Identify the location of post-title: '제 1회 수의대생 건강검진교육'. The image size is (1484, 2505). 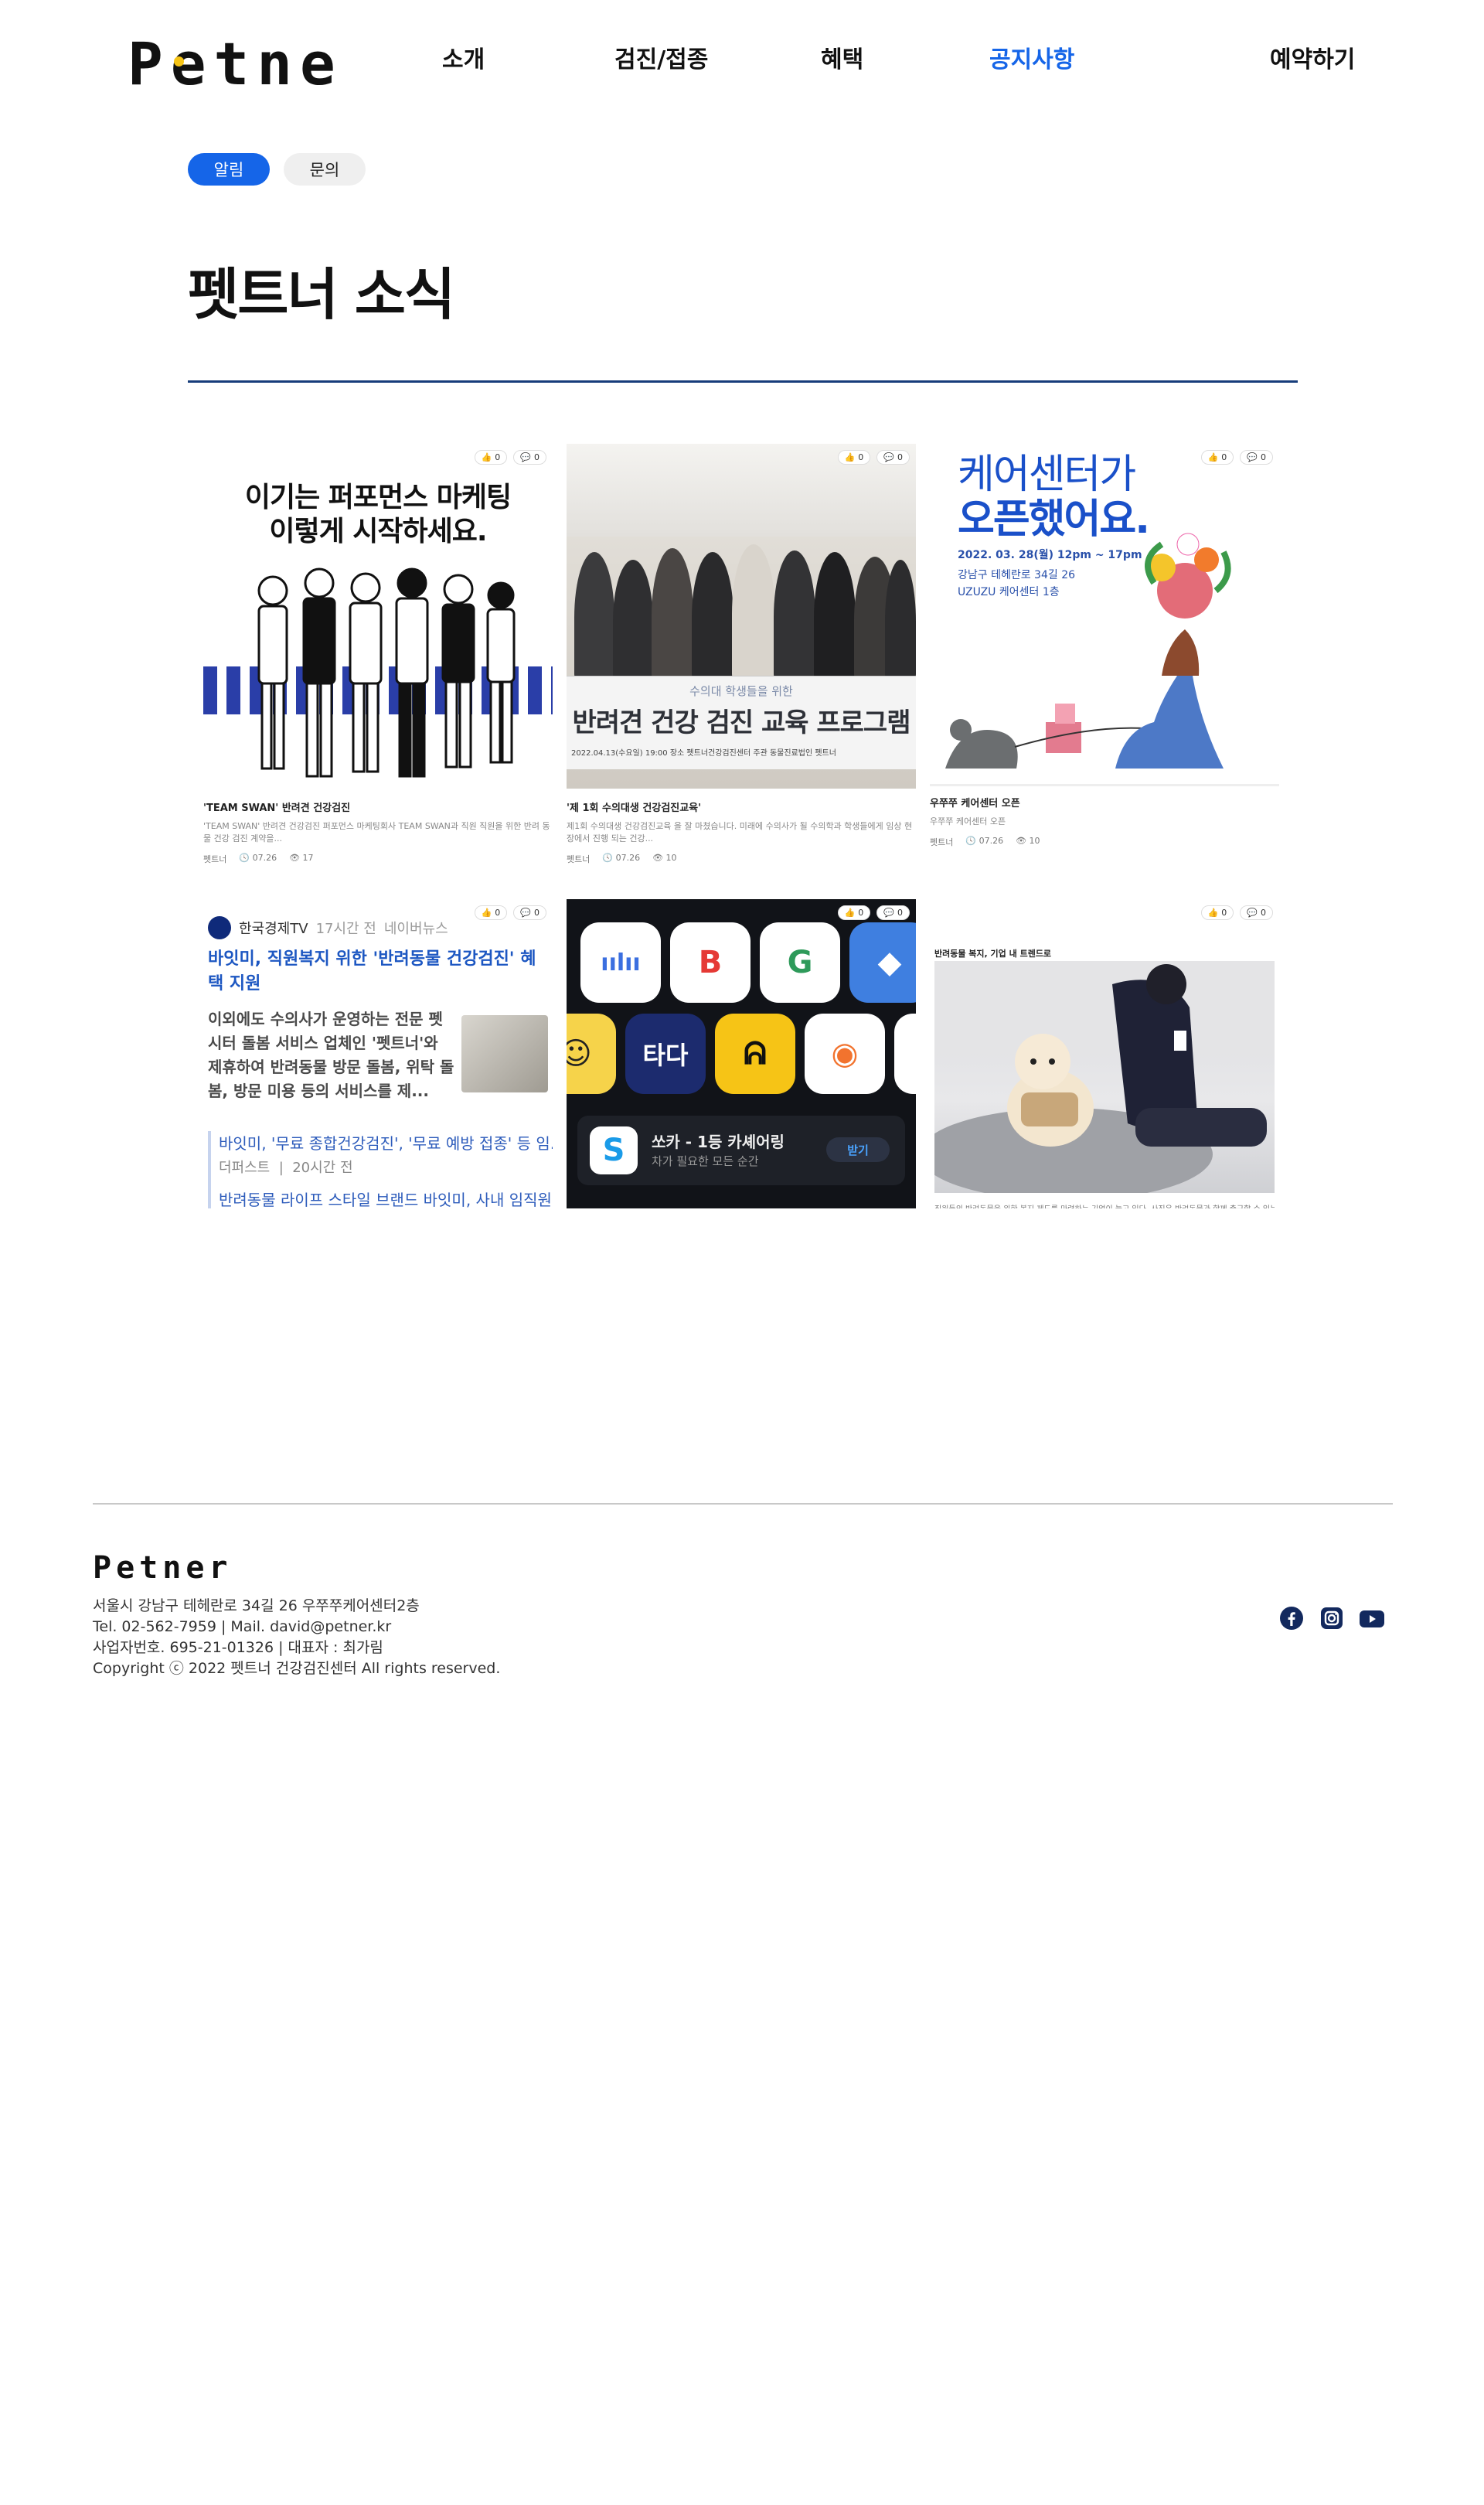
(741, 806).